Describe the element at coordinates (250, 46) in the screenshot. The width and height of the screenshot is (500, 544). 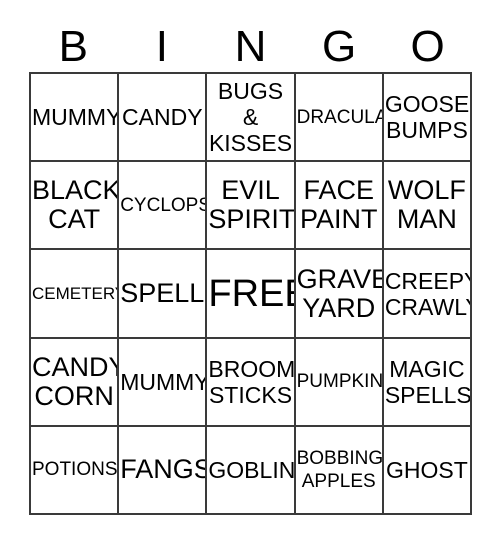
I see `bingo-header-letter-n: N` at that location.